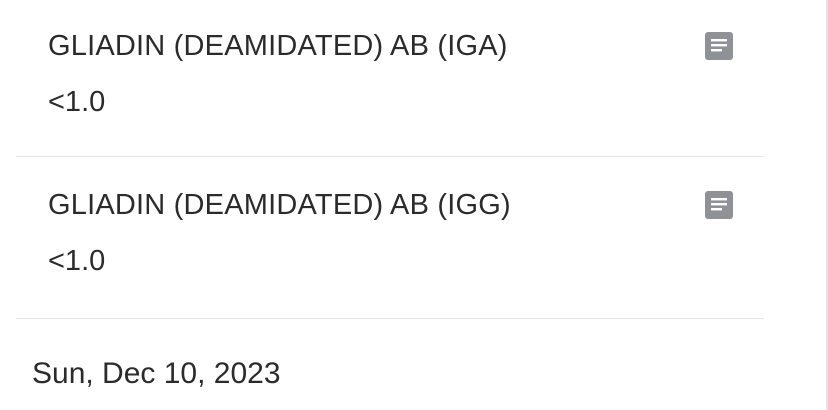 Image resolution: width=828 pixels, height=410 pixels. What do you see at coordinates (156, 373) in the screenshot?
I see `date-group-header: Sun, Dec 10, 2023` at bounding box center [156, 373].